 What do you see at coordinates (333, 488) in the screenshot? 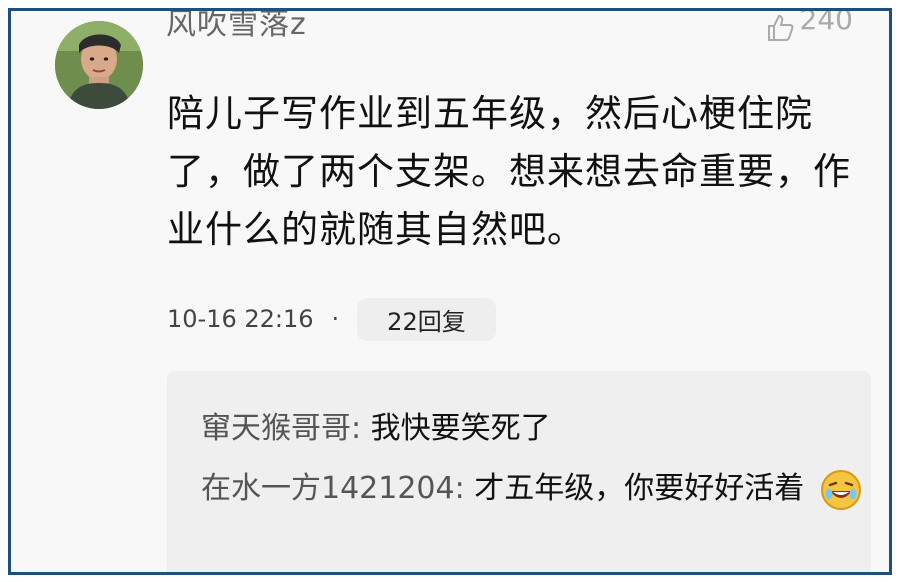
I see `reply-author: 在水一方1421204:` at bounding box center [333, 488].